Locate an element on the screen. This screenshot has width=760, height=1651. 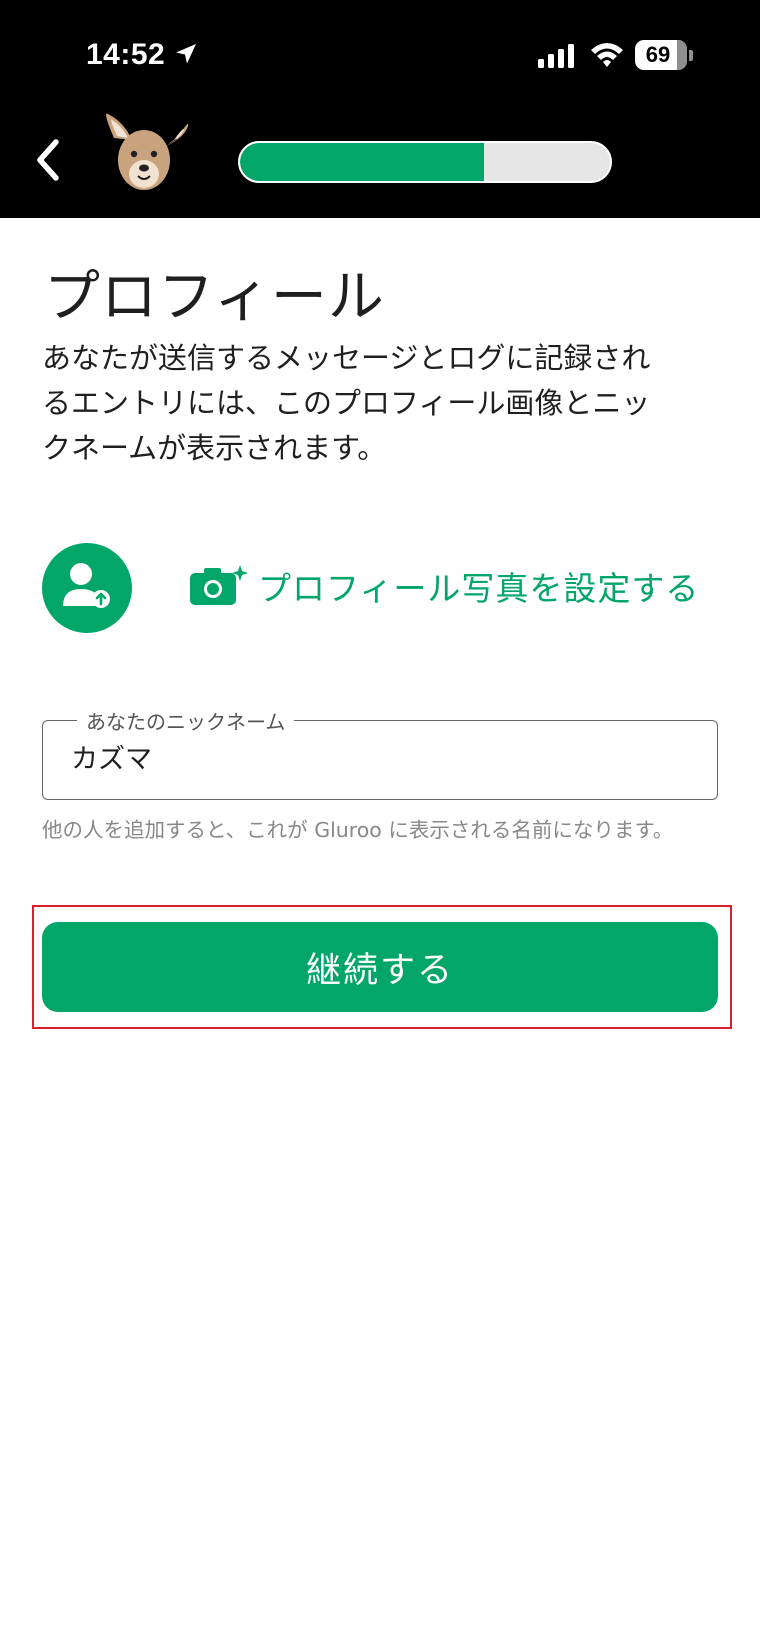
battery-icon: 69 is located at coordinates (661, 55).